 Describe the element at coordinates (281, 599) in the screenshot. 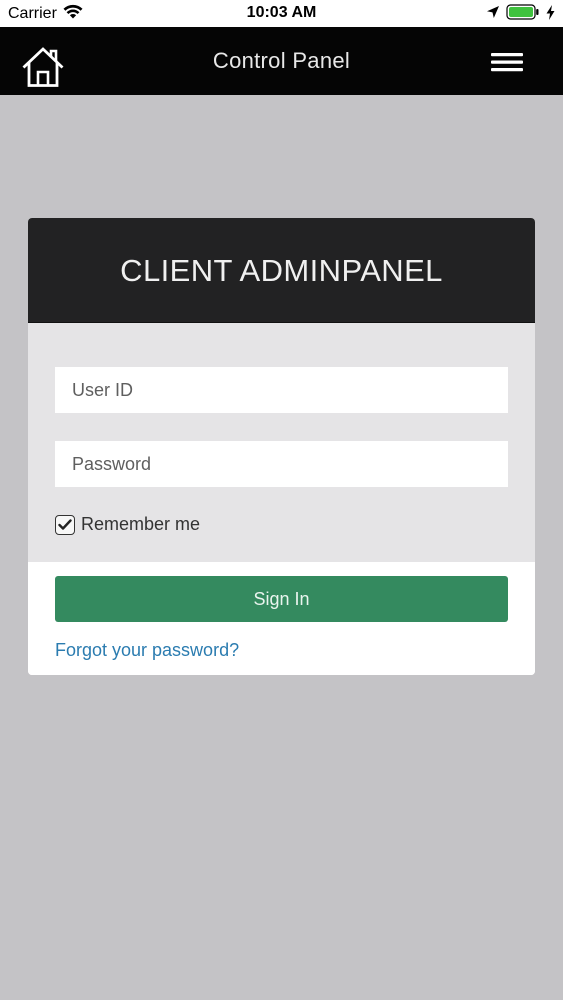

I see `sign-in-button: Sign In` at that location.